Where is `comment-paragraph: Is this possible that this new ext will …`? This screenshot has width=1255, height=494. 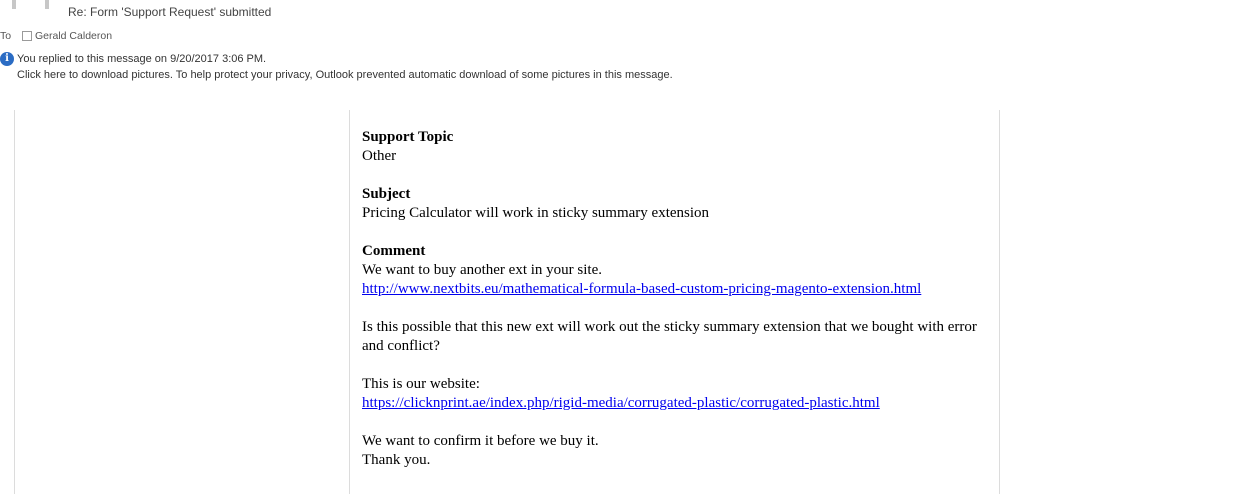
comment-paragraph: Is this possible that this new ext will … is located at coordinates (669, 336).